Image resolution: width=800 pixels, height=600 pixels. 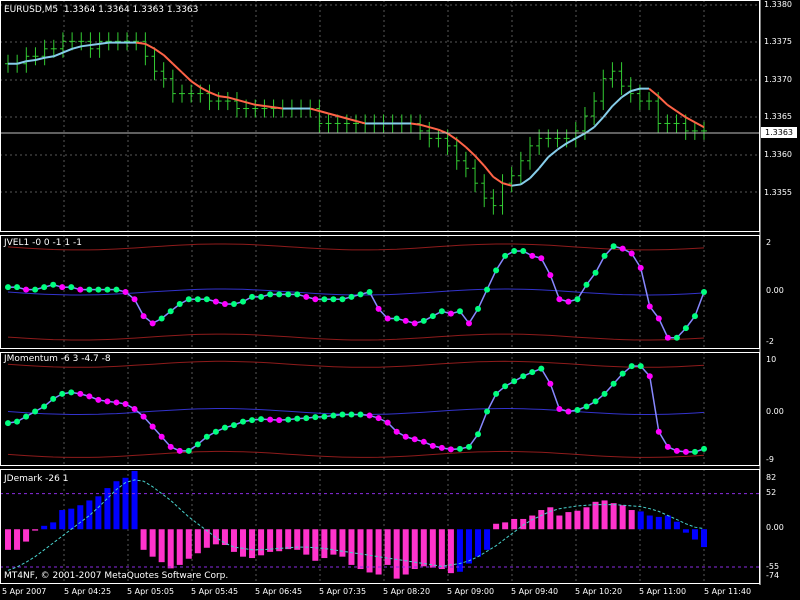 What do you see at coordinates (771, 359) in the screenshot?
I see `jmomentum-level-label: 10` at bounding box center [771, 359].